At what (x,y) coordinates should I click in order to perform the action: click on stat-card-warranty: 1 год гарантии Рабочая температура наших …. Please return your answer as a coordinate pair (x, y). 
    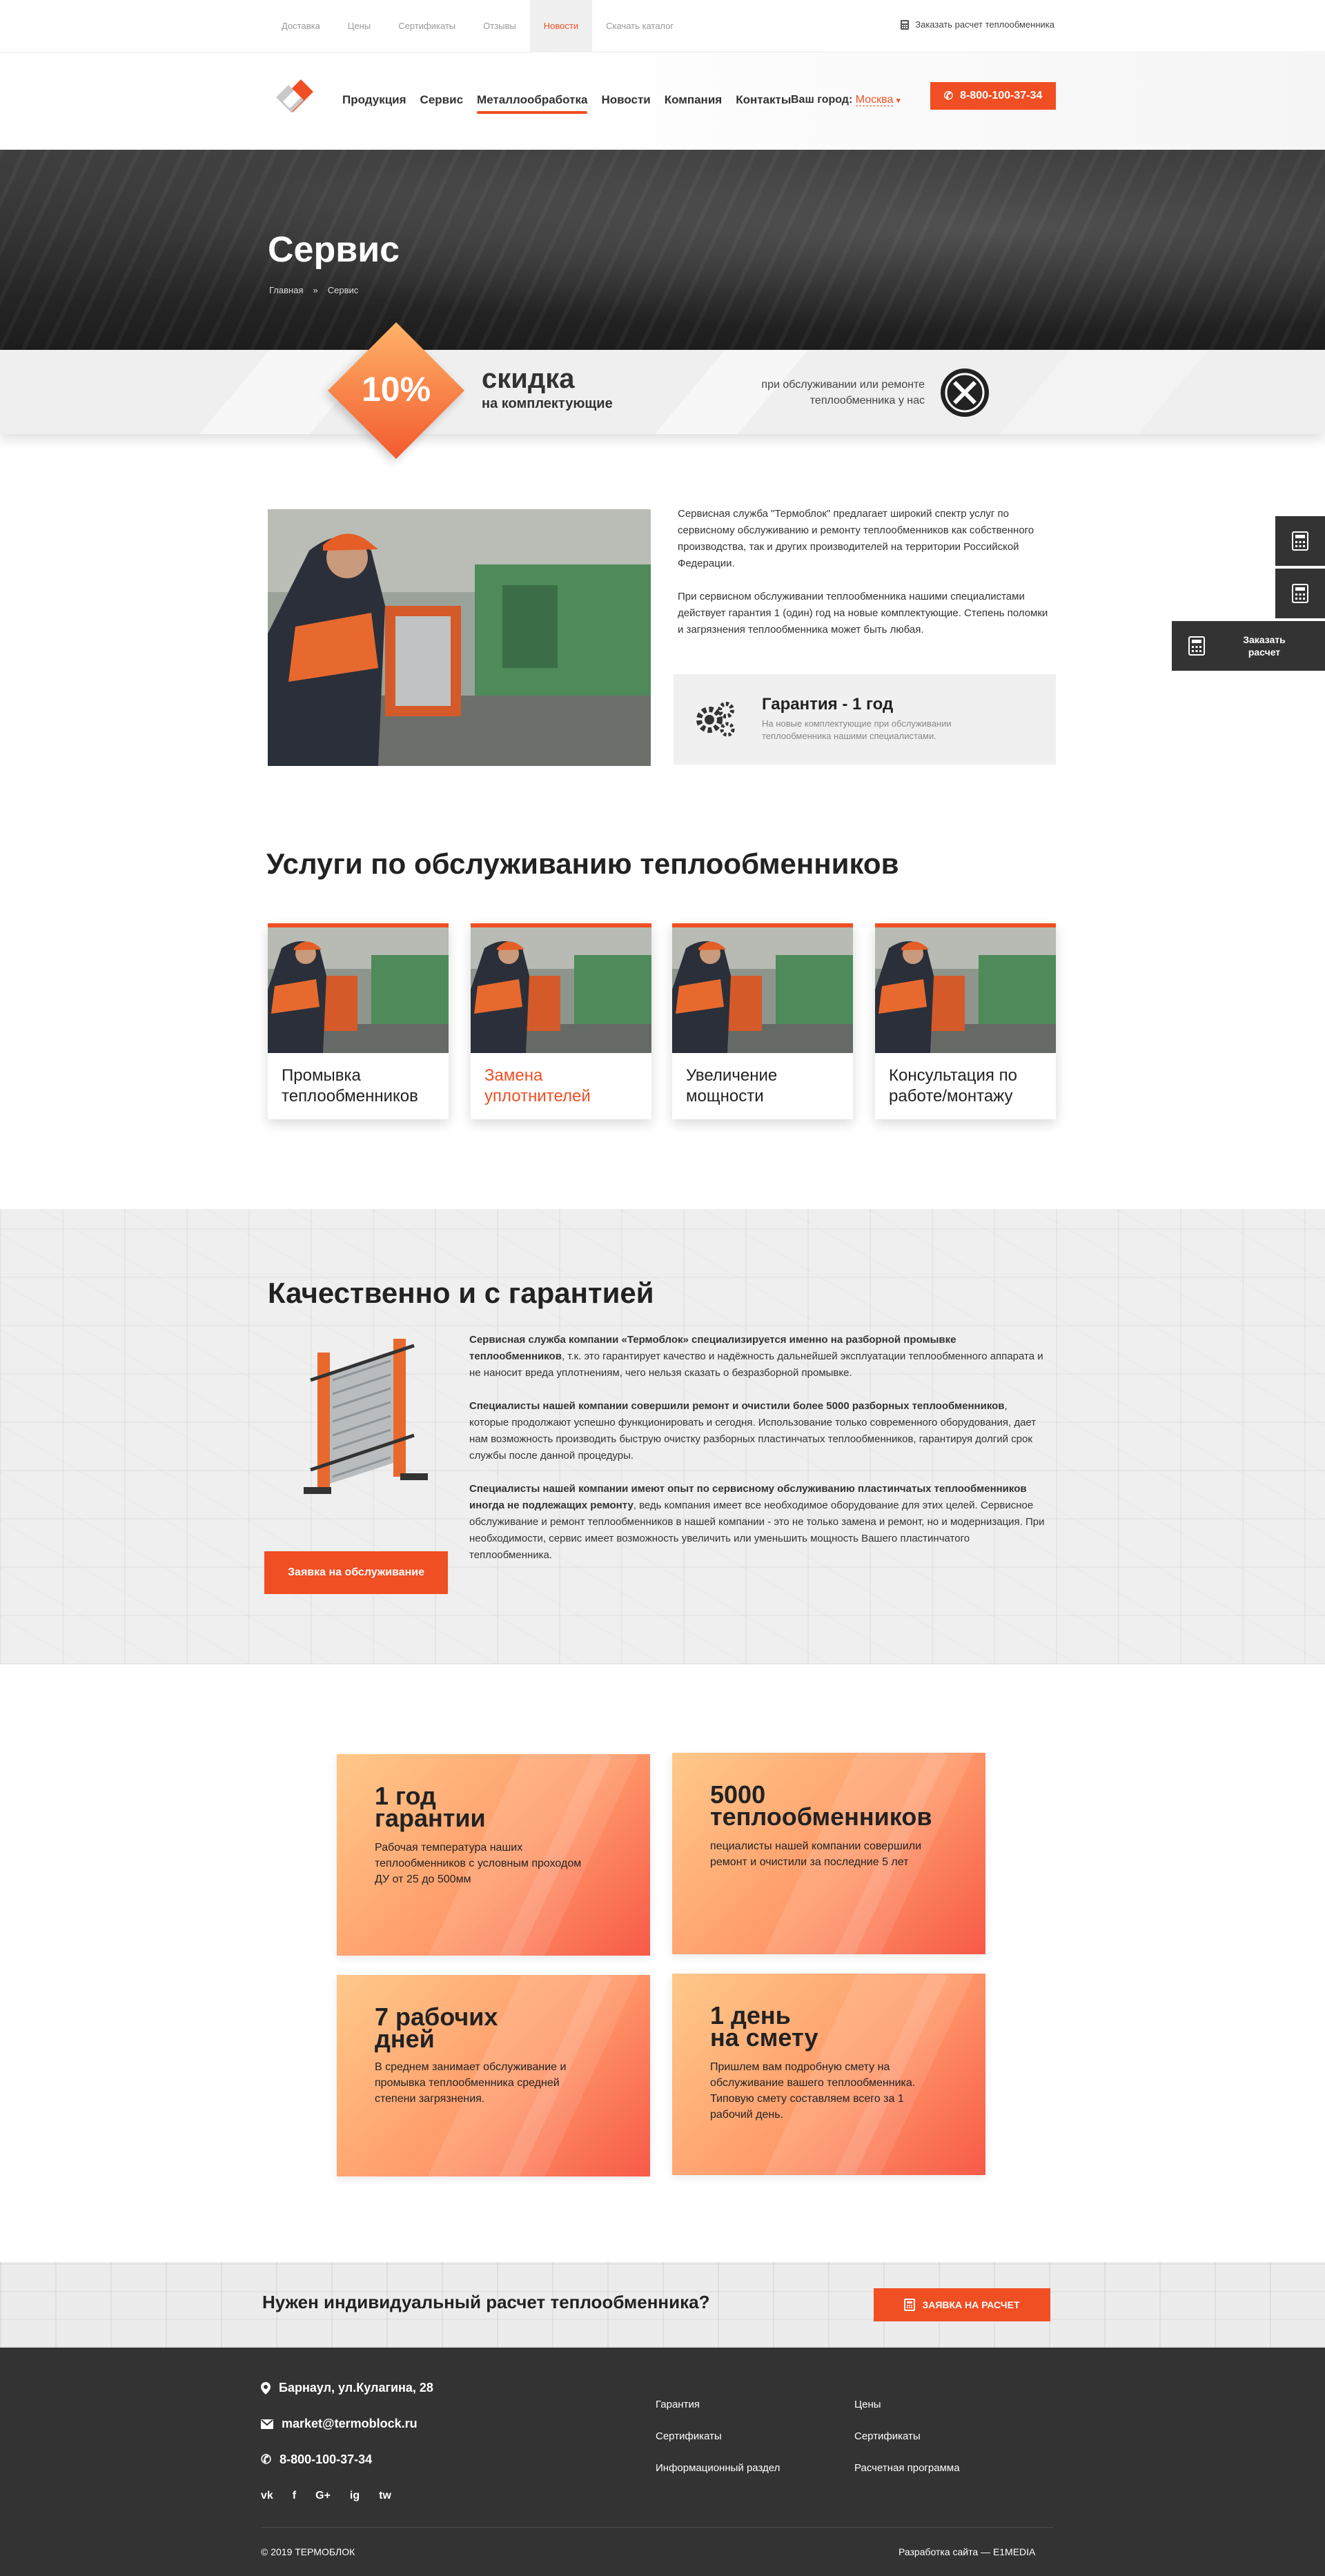
    Looking at the image, I should click on (493, 1855).